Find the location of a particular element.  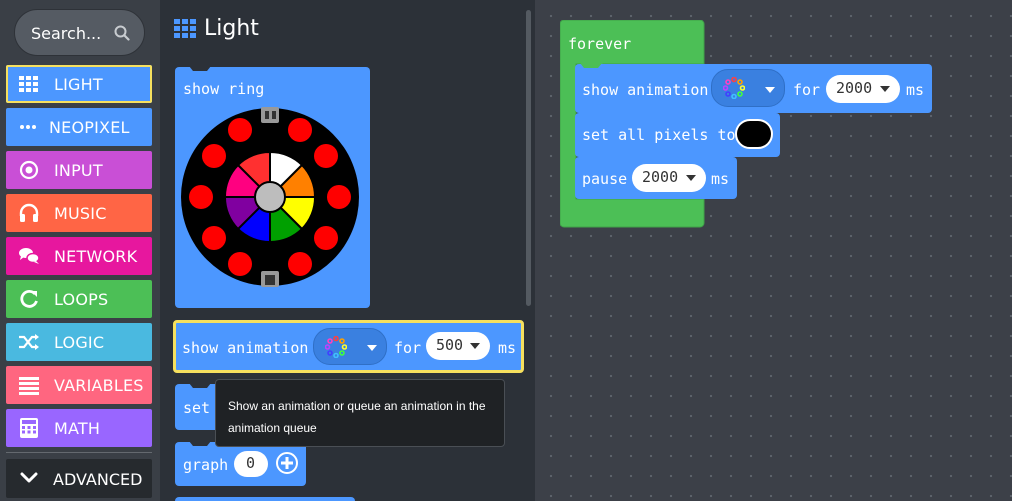

headphones-icon is located at coordinates (29, 212).